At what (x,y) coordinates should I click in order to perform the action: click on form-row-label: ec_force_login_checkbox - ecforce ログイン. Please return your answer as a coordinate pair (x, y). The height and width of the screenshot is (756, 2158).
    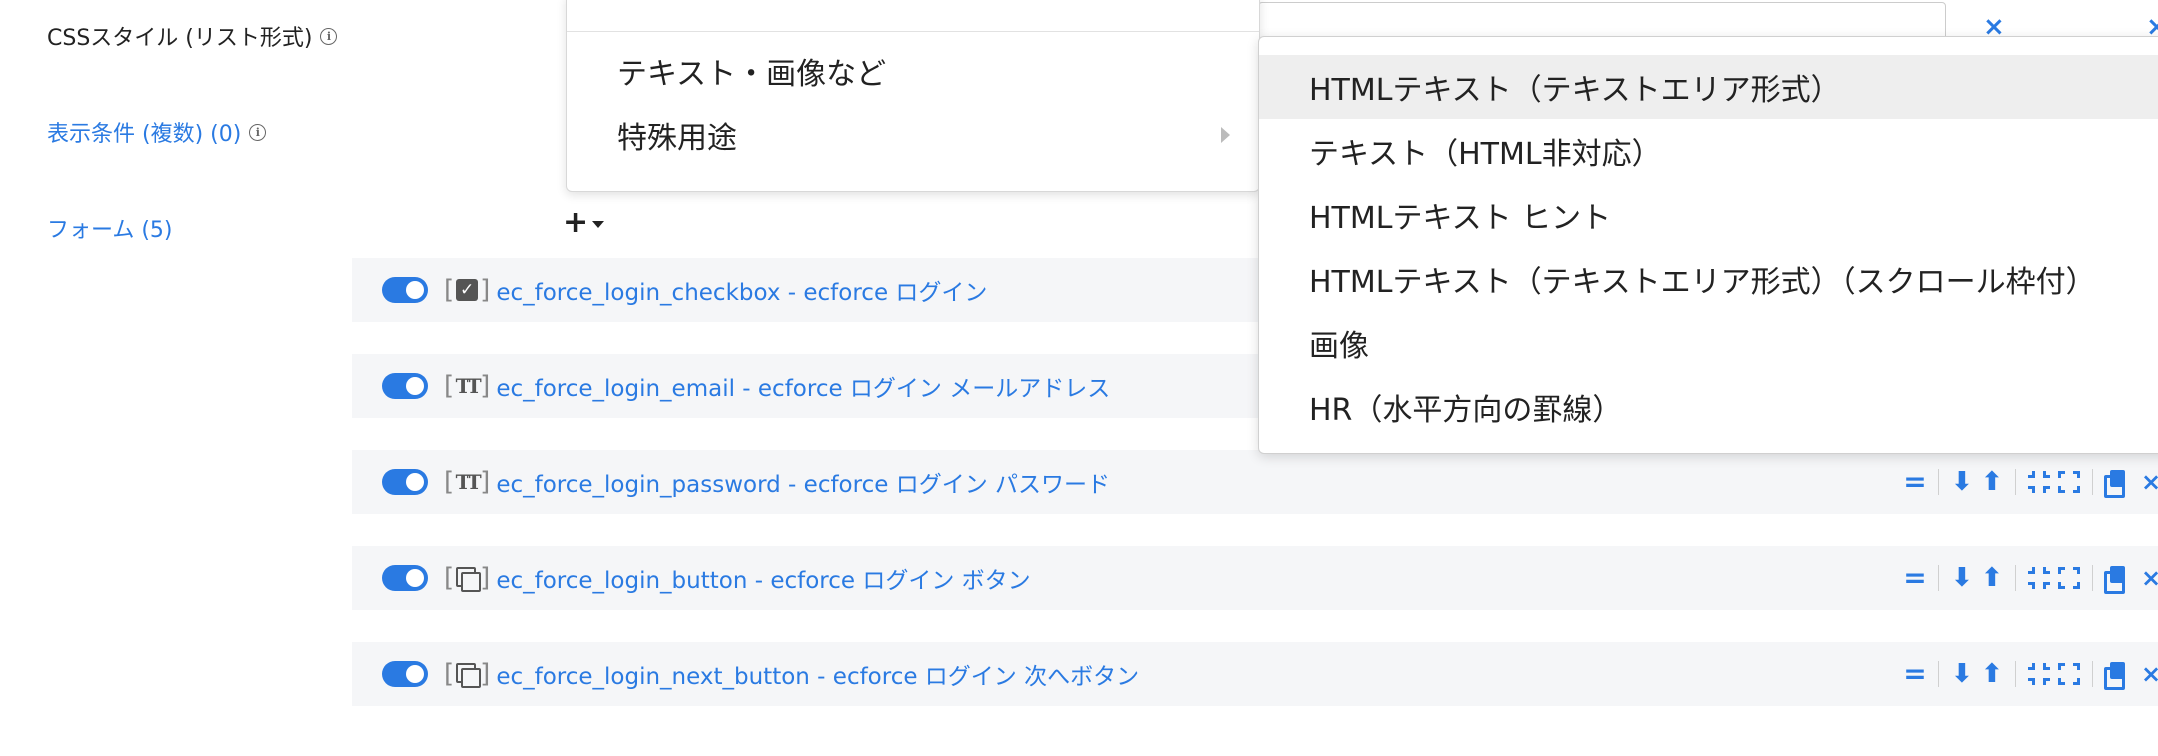
    Looking at the image, I should click on (742, 293).